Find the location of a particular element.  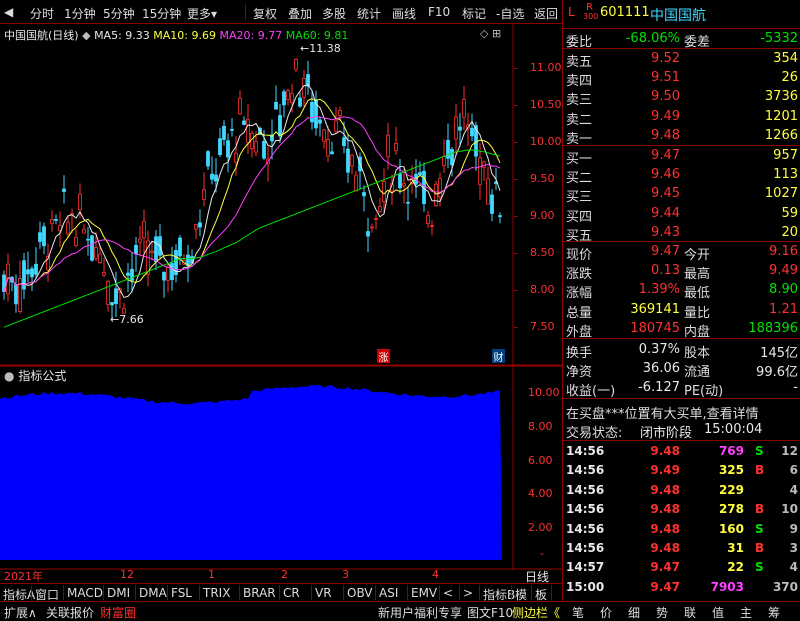

tick-time: 14:57 is located at coordinates (585, 567).